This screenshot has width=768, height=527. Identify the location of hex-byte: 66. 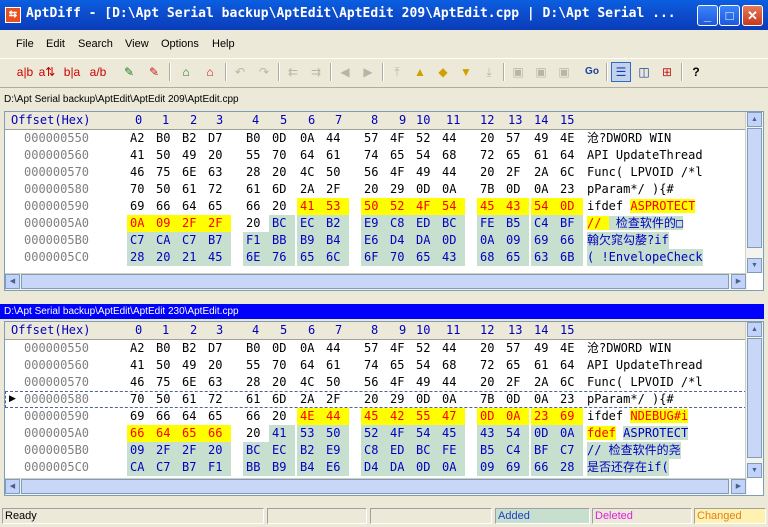
(166, 206).